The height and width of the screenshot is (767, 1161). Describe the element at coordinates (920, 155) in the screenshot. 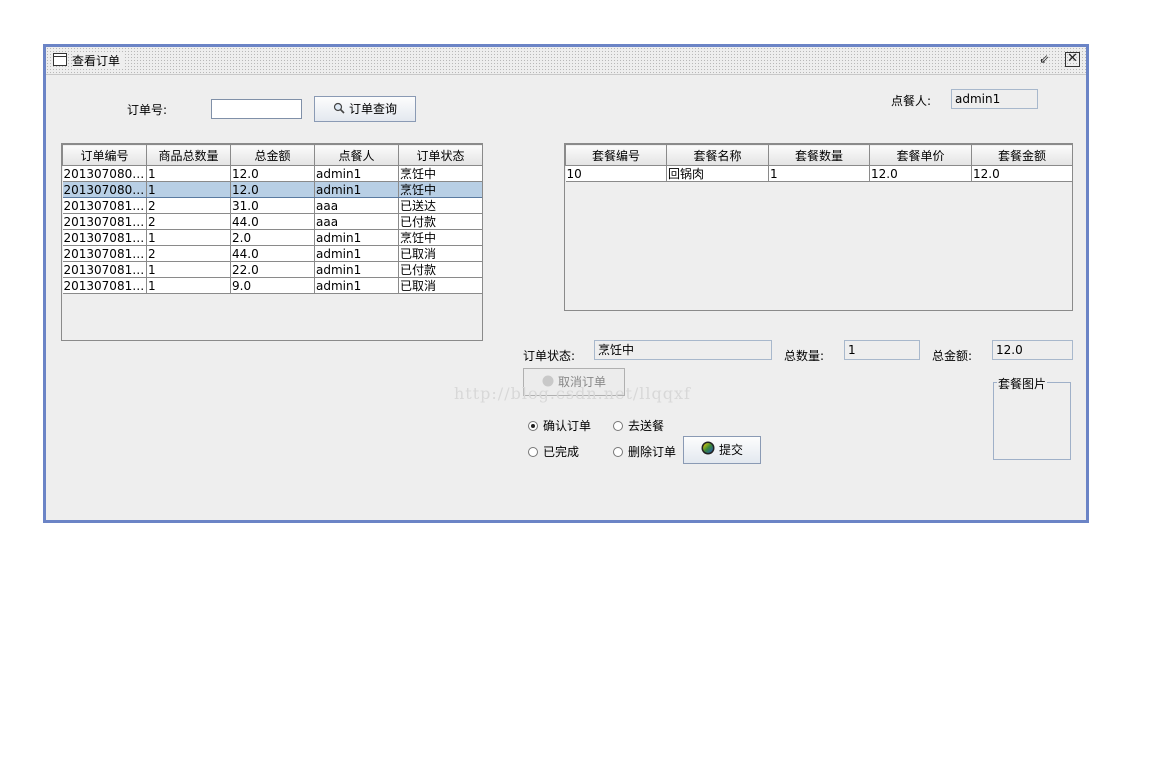

I see `meals-column-header: 套餐单价` at that location.